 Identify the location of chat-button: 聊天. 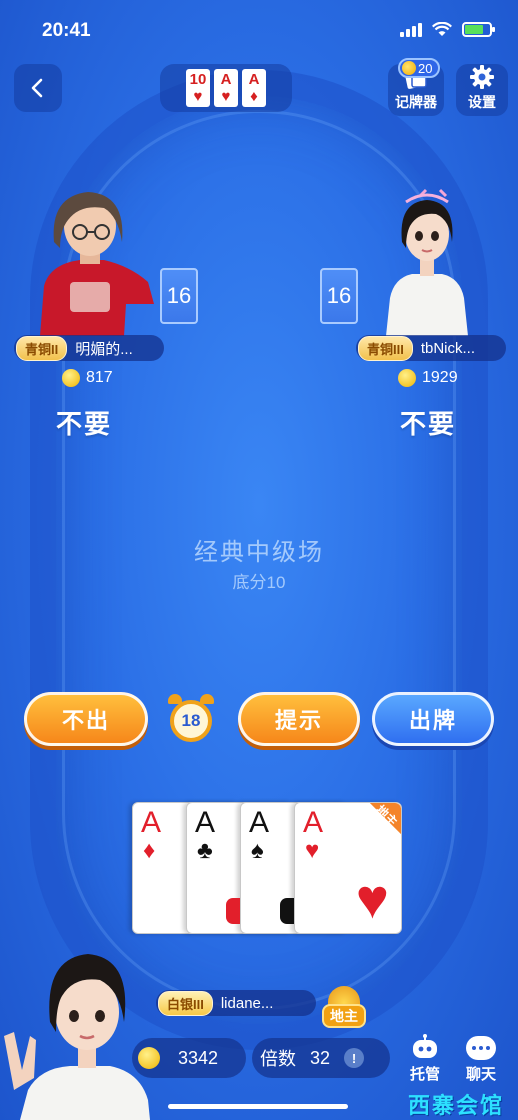
(481, 1058).